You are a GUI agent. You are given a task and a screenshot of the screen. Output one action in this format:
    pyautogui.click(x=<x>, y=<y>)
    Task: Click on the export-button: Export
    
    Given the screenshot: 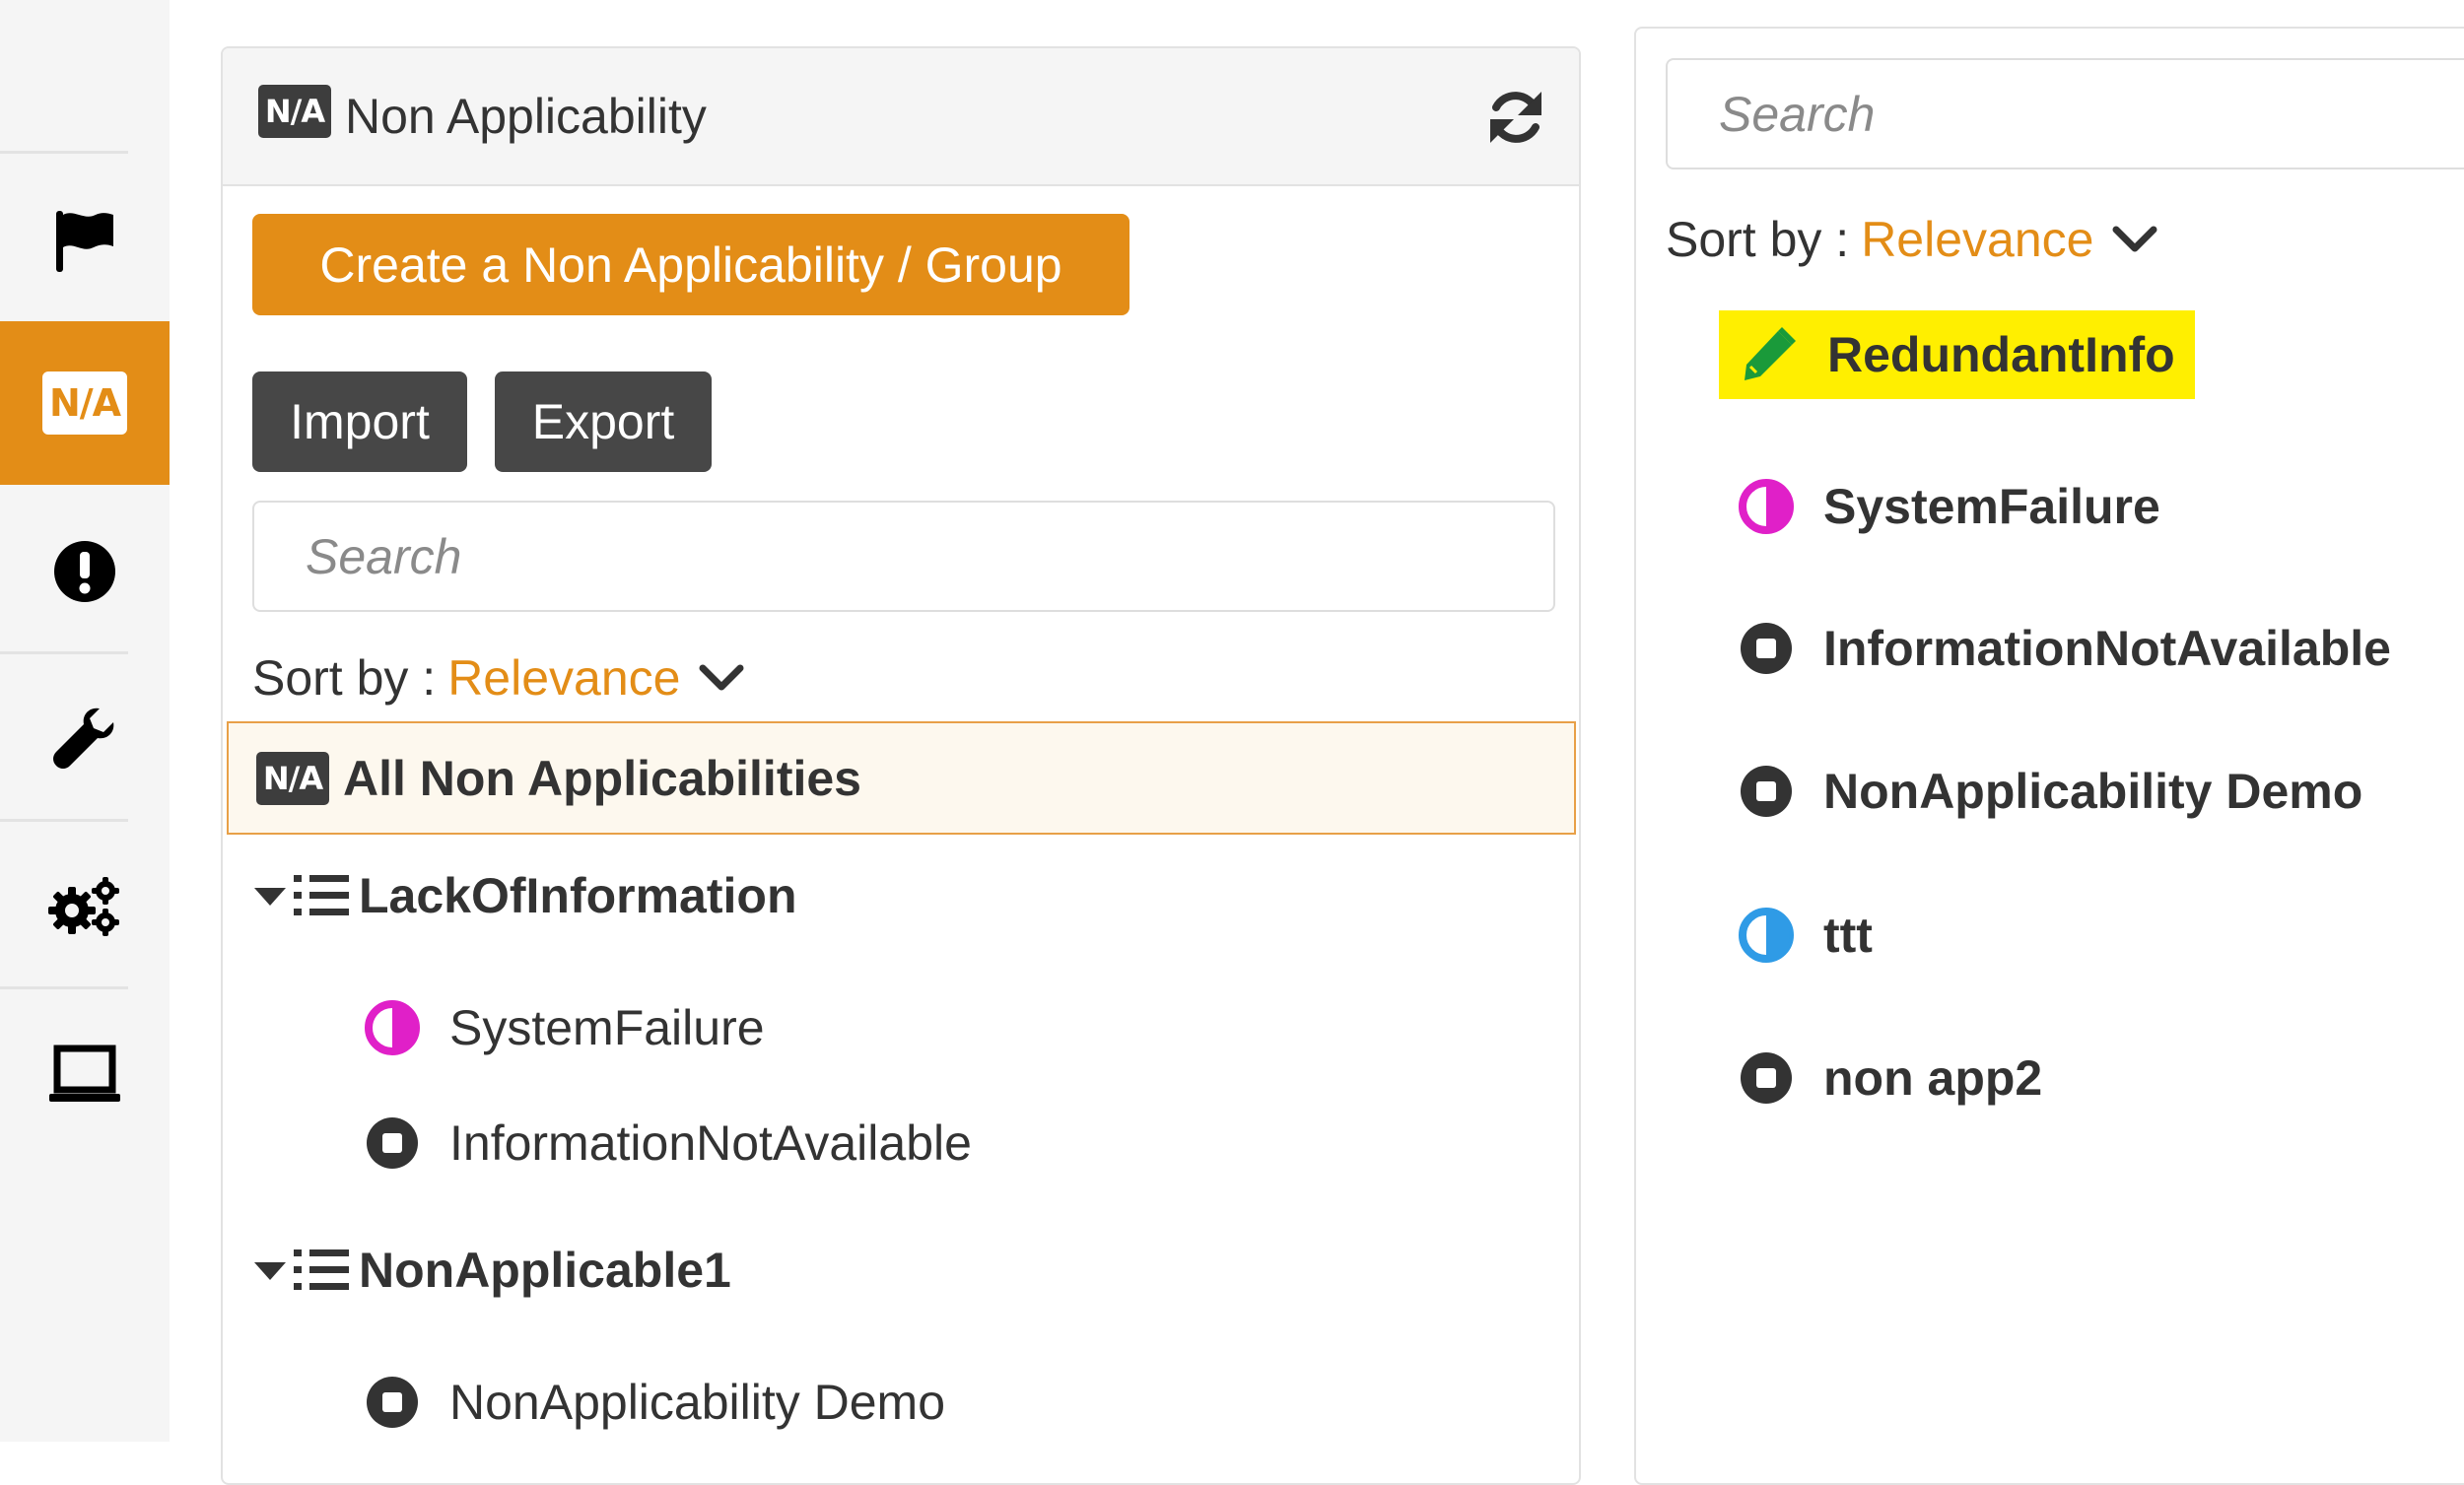 What is the action you would take?
    pyautogui.click(x=603, y=422)
    